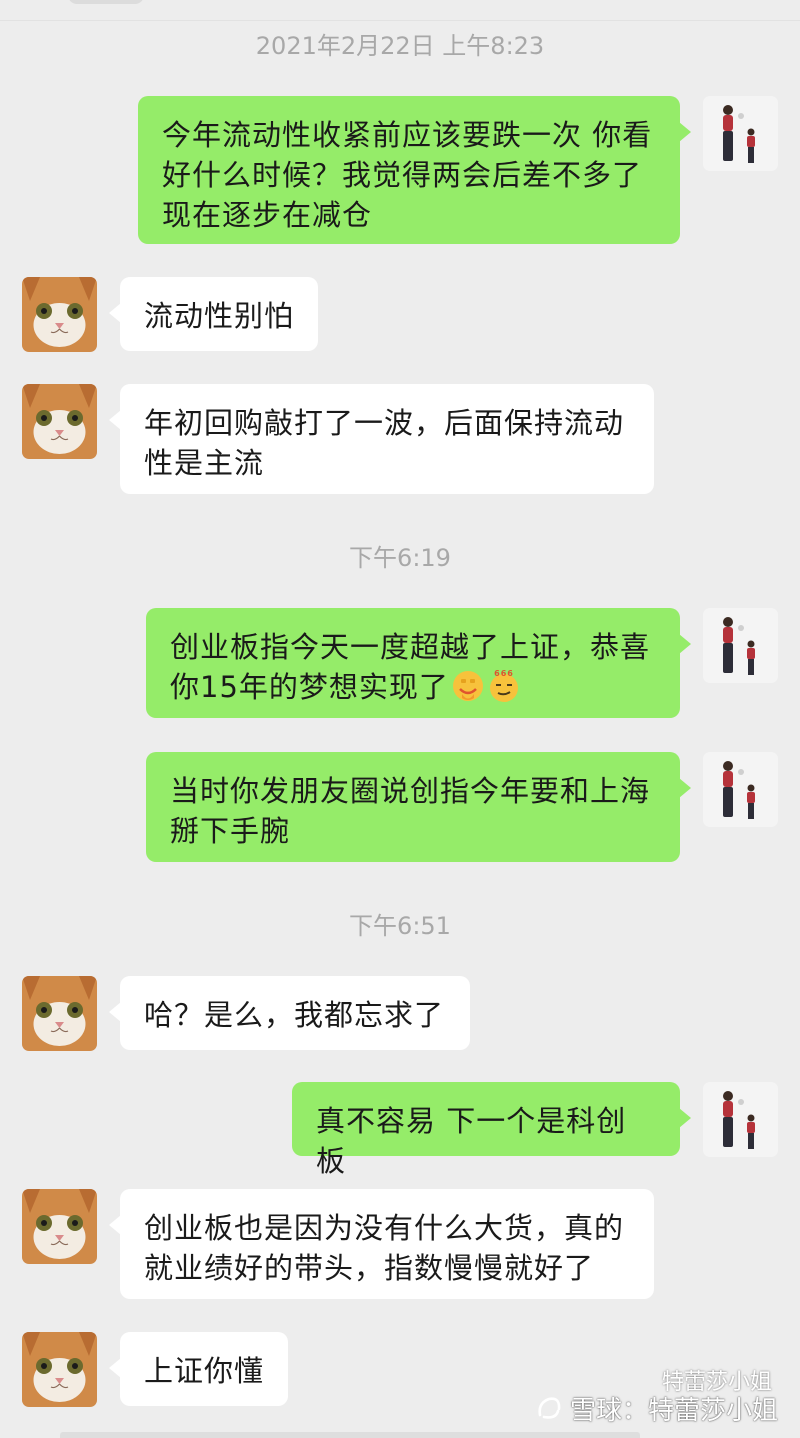  What do you see at coordinates (400, 926) in the screenshot?
I see `timestamp: 下午6:51` at bounding box center [400, 926].